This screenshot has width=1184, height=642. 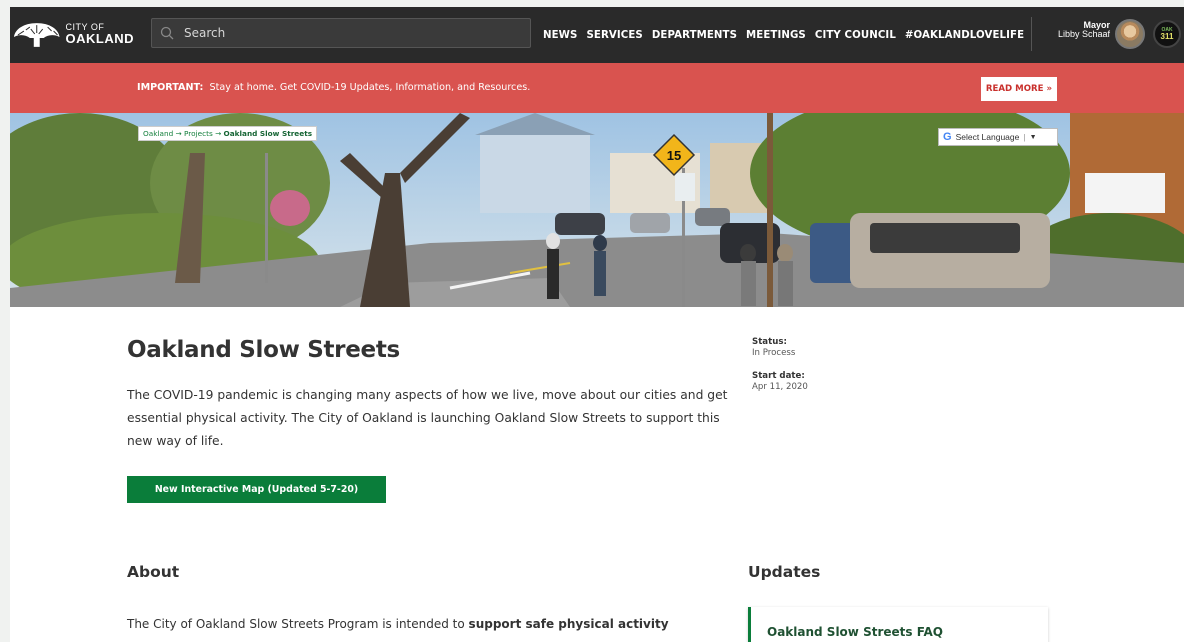 I want to click on interactive-map-button: New Interactive Map (Updated 5-7-20), so click(x=256, y=489).